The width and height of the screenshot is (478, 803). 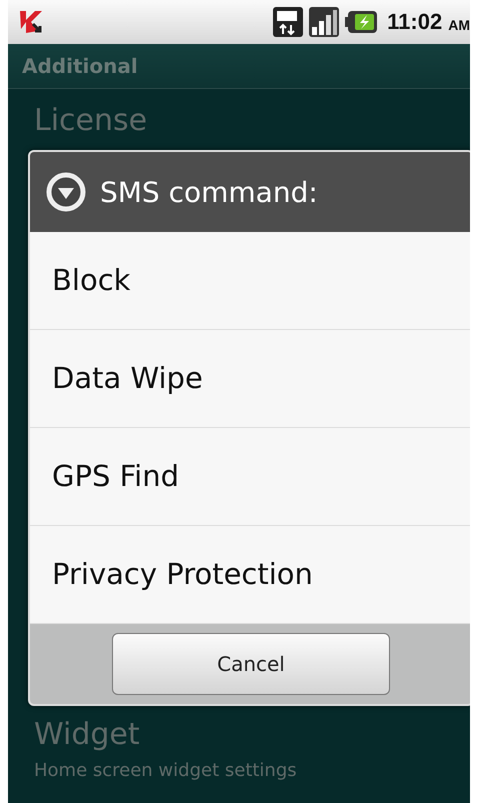 I want to click on section-header: Additional, so click(x=239, y=66).